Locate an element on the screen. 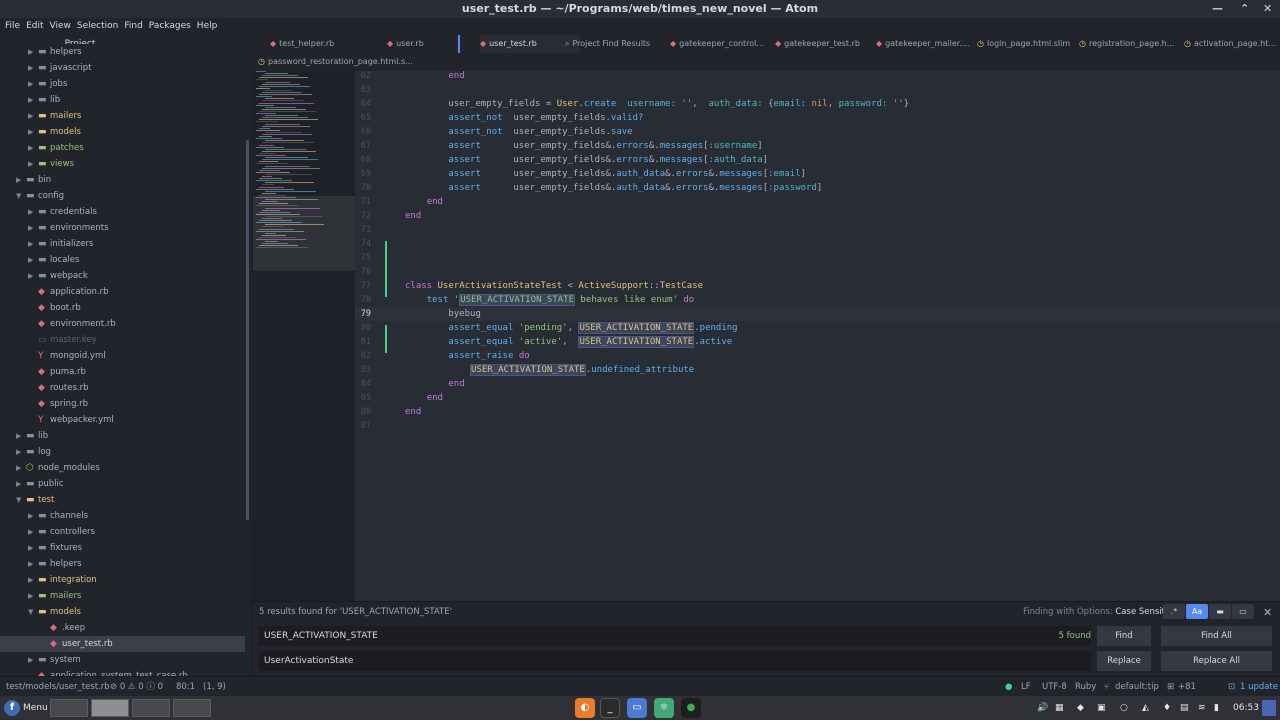 The image size is (1280, 720). files-icon: ▭ is located at coordinates (637, 708).